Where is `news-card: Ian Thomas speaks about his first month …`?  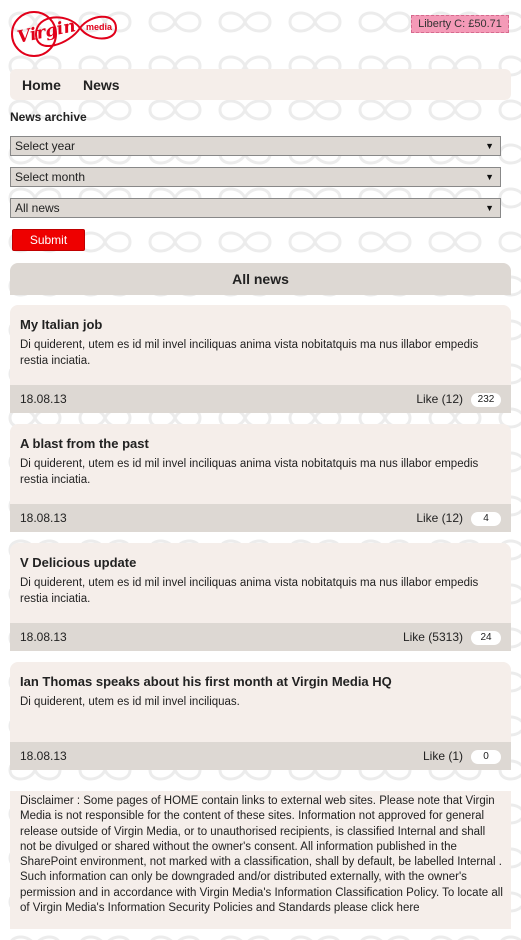 news-card: Ian Thomas speaks about his first month … is located at coordinates (260, 716).